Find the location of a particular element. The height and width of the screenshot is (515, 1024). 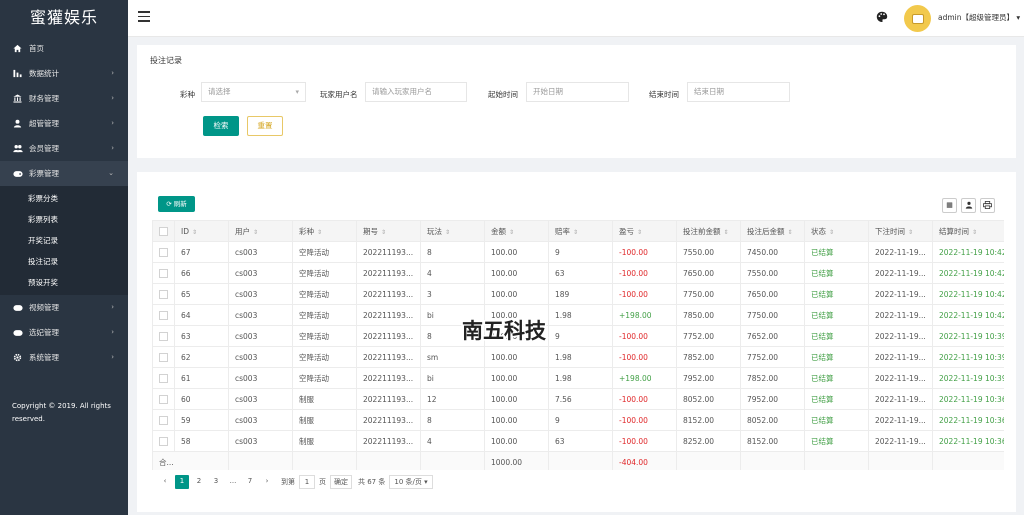

user-name-label: admin【超级管理员】 is located at coordinates (976, 17).